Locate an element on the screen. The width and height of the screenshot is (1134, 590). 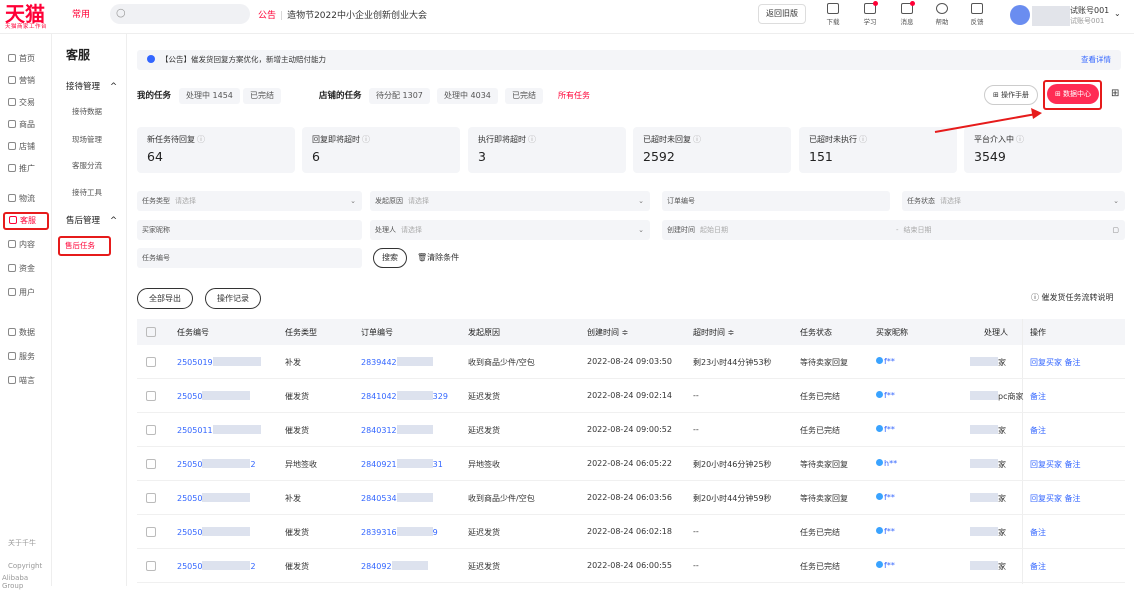
order-id-link: 2840921 31 is located at coordinates (402, 464).